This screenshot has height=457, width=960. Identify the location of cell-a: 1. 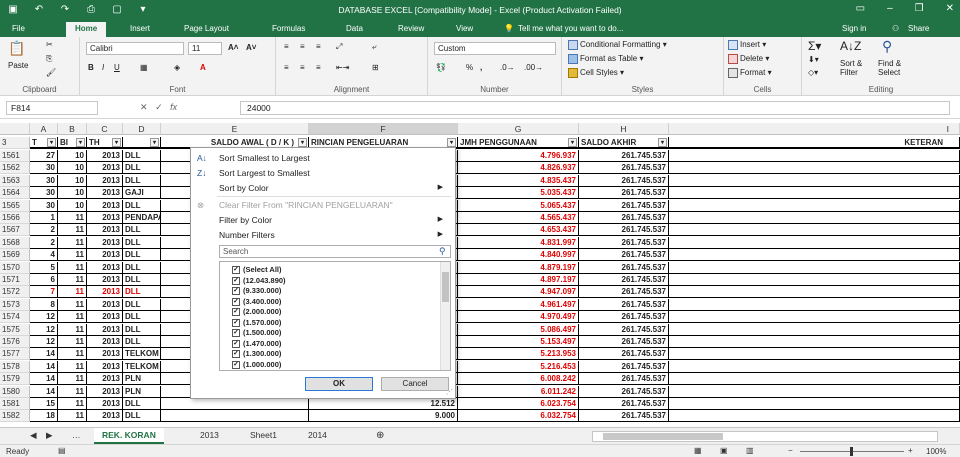
(44, 218).